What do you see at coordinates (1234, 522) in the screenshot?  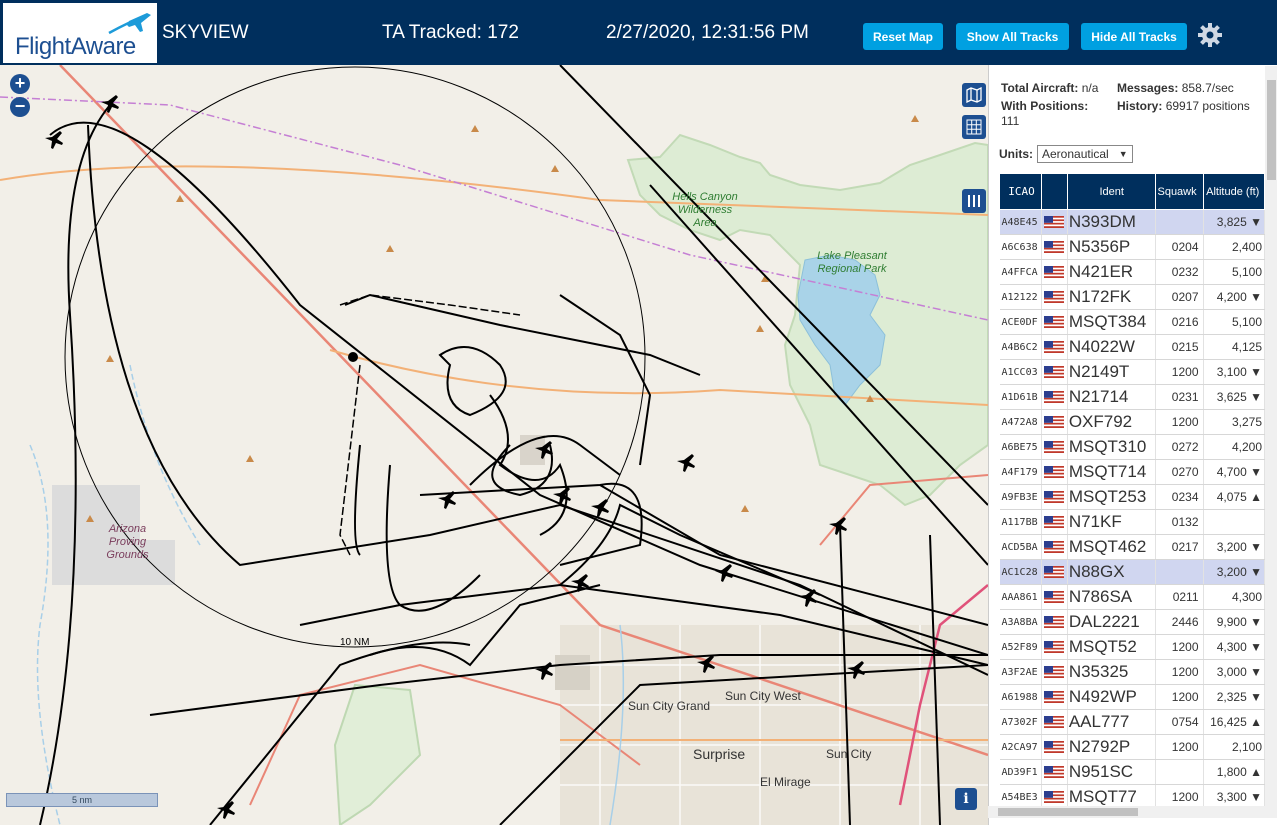 I see `cell-altitude` at bounding box center [1234, 522].